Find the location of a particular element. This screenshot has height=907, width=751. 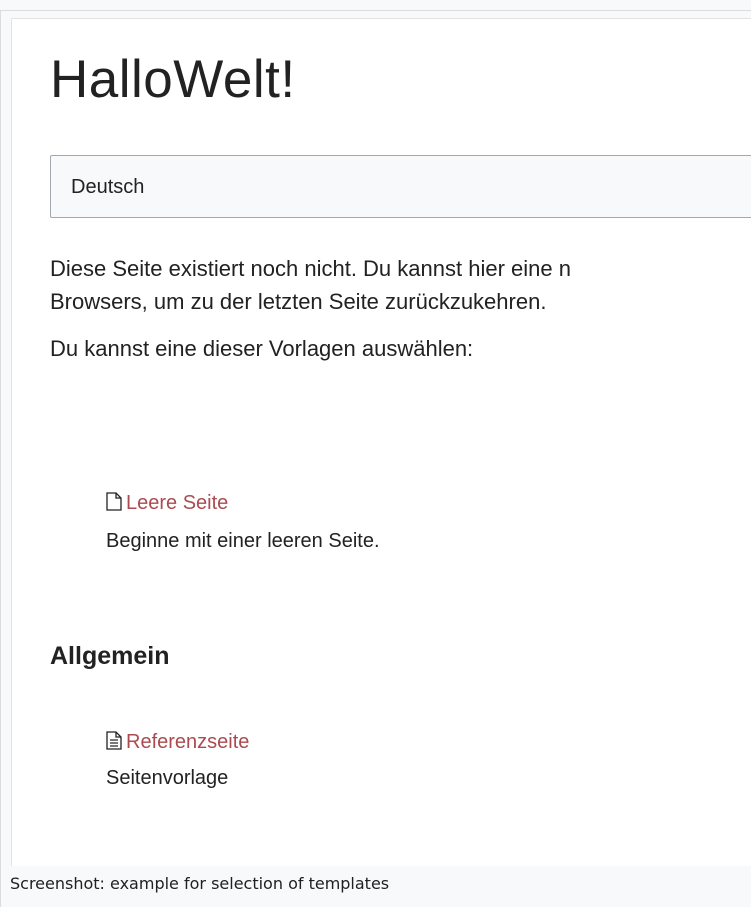

language-select-value: Deutsch is located at coordinates (108, 187).